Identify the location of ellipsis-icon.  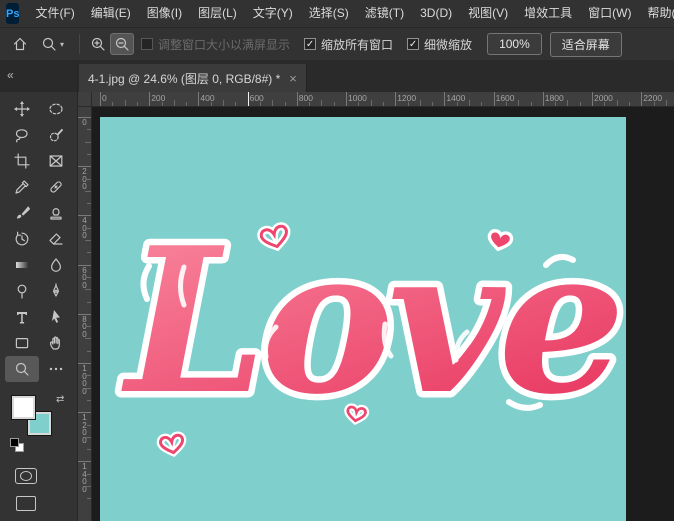
(55, 369).